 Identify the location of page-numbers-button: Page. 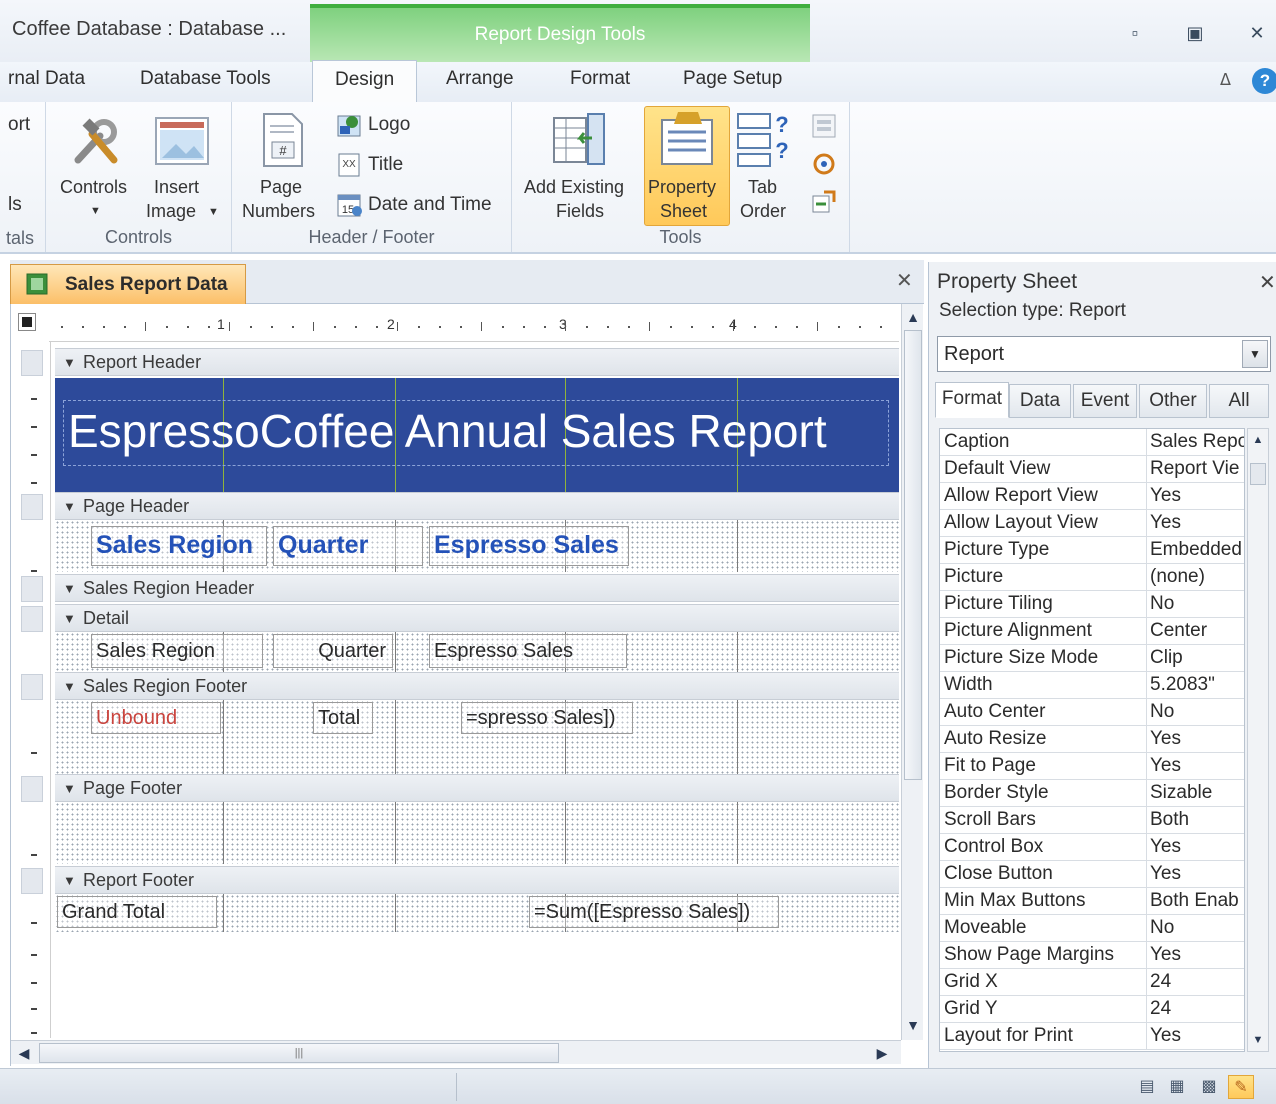
(281, 187).